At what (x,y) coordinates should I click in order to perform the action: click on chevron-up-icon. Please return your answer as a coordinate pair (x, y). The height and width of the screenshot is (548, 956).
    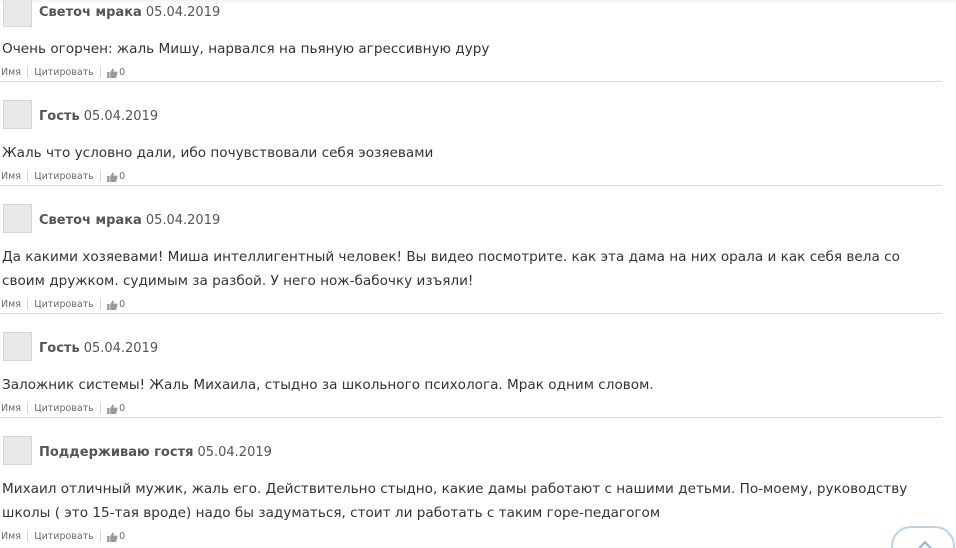
    Looking at the image, I should click on (925, 544).